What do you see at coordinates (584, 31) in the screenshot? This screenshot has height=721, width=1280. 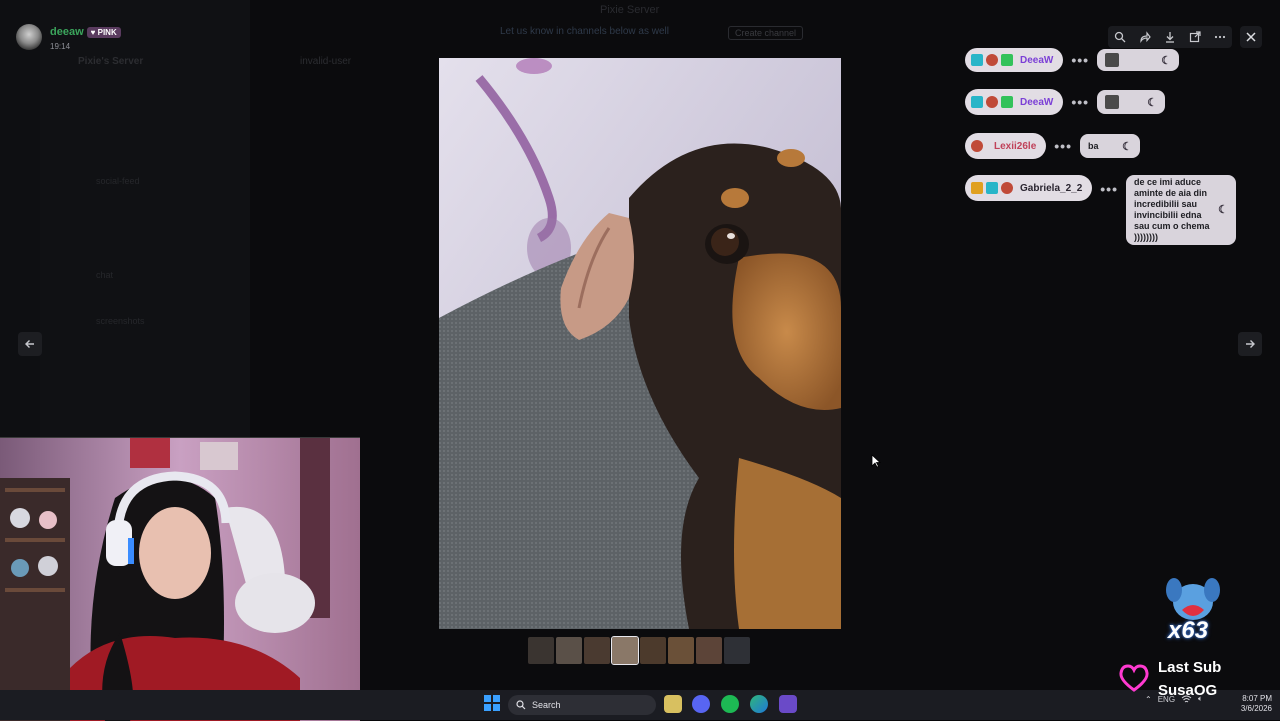 I see `background-banner: Let us know in channels below as well` at bounding box center [584, 31].